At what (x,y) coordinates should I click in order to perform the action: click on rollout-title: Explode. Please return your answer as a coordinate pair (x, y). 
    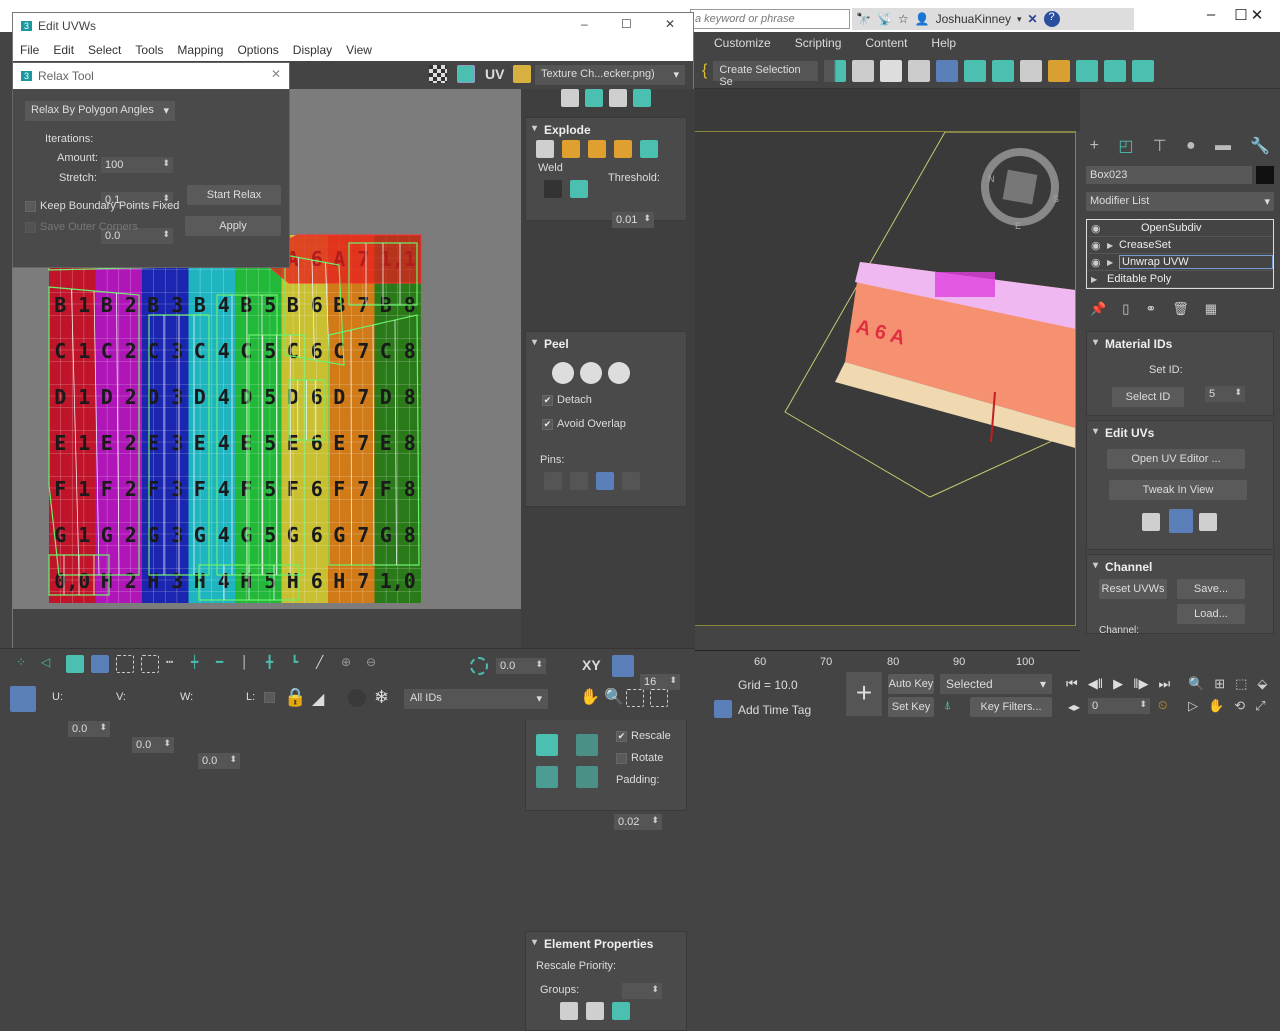
    Looking at the image, I should click on (606, 130).